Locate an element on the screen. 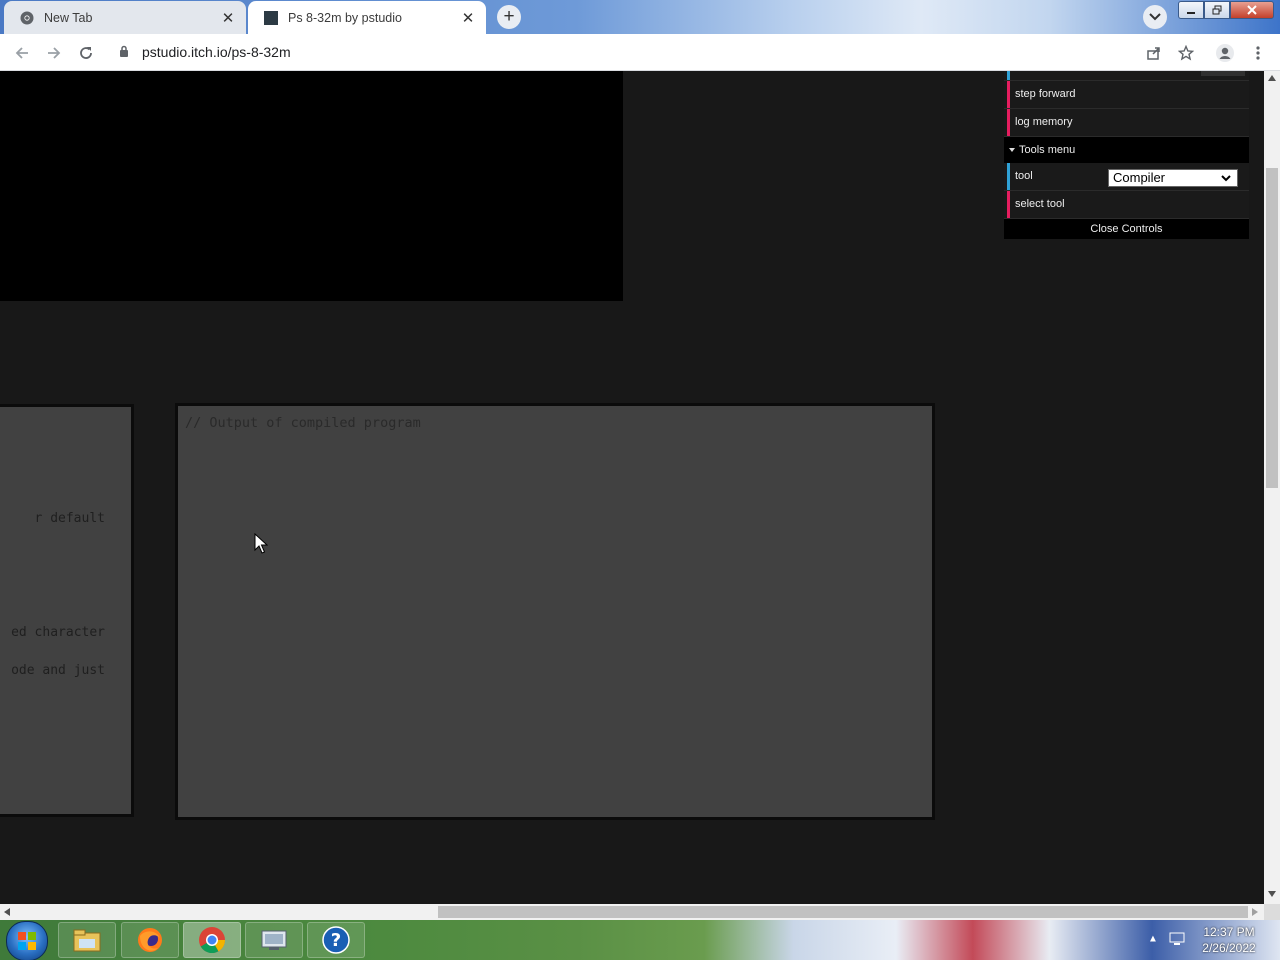  chrome-taskbar-button is located at coordinates (212, 940).